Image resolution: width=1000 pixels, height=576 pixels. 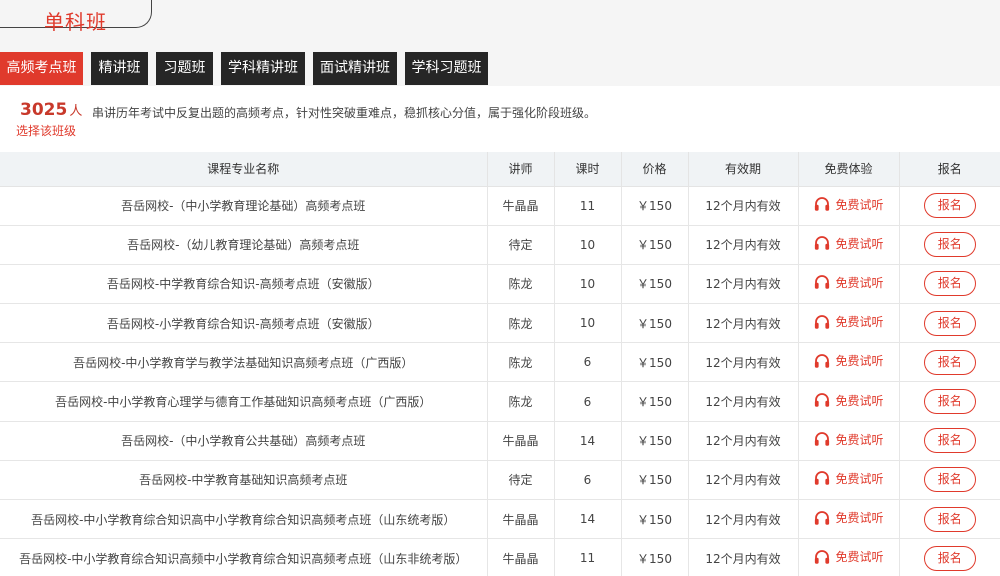 I want to click on col-price: 价格, so click(x=655, y=169).